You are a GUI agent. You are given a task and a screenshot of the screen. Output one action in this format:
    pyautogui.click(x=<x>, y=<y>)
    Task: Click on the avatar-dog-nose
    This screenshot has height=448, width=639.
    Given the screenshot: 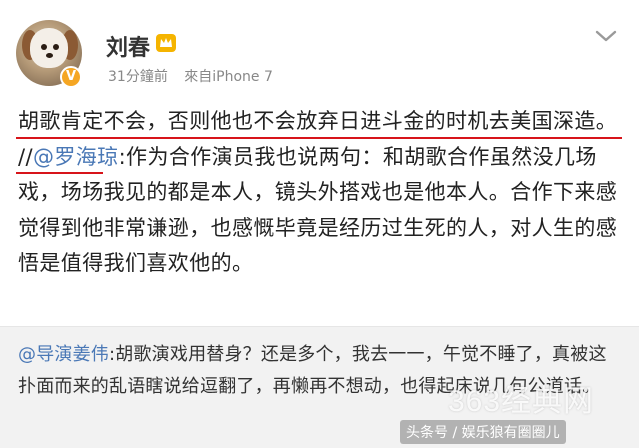 What is the action you would take?
    pyautogui.click(x=49, y=55)
    